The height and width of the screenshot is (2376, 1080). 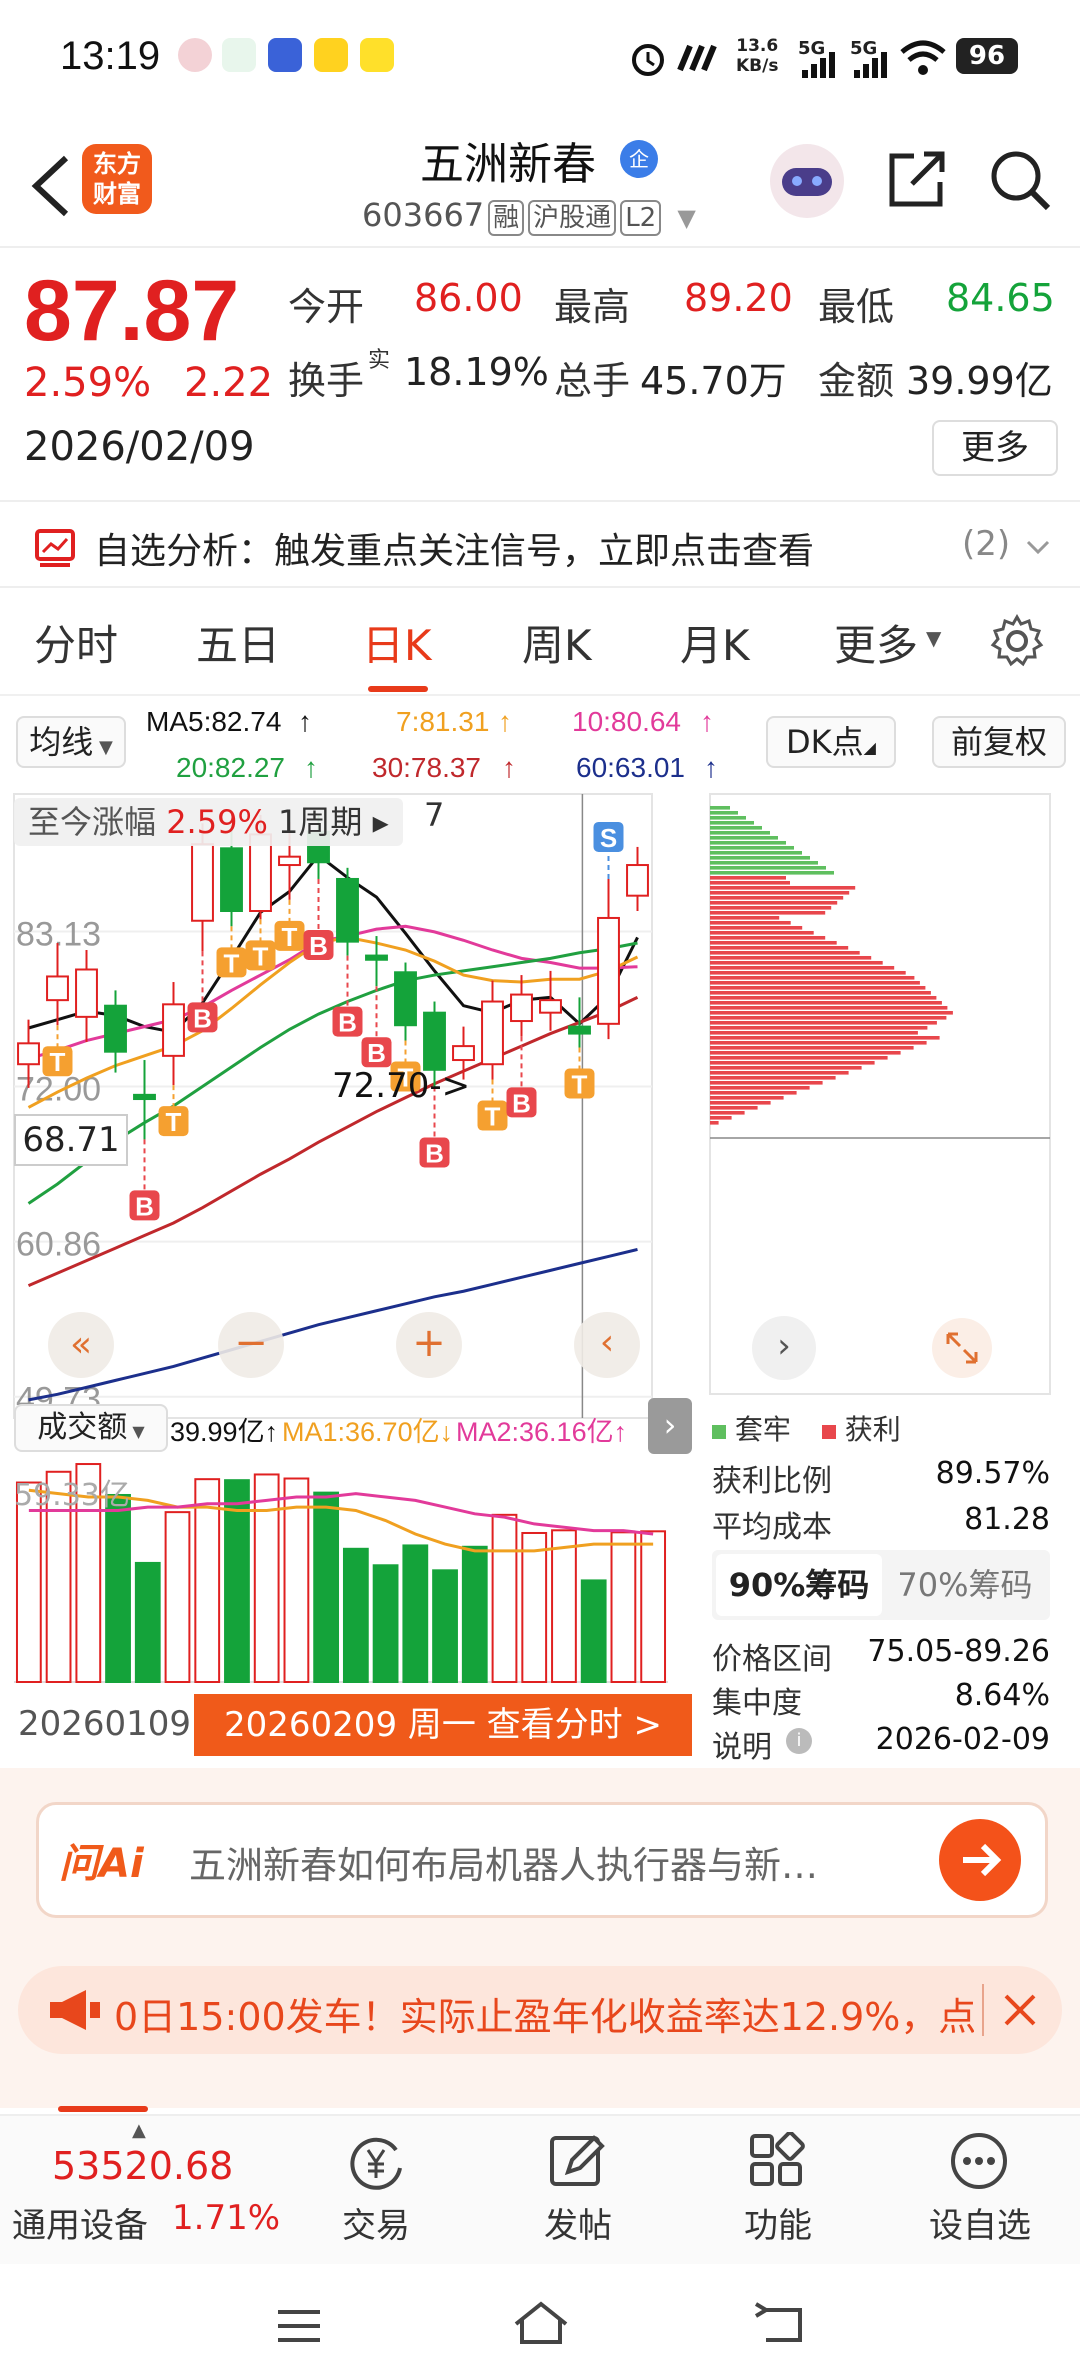 I want to click on zoom-in-icon: +, so click(x=429, y=1345).